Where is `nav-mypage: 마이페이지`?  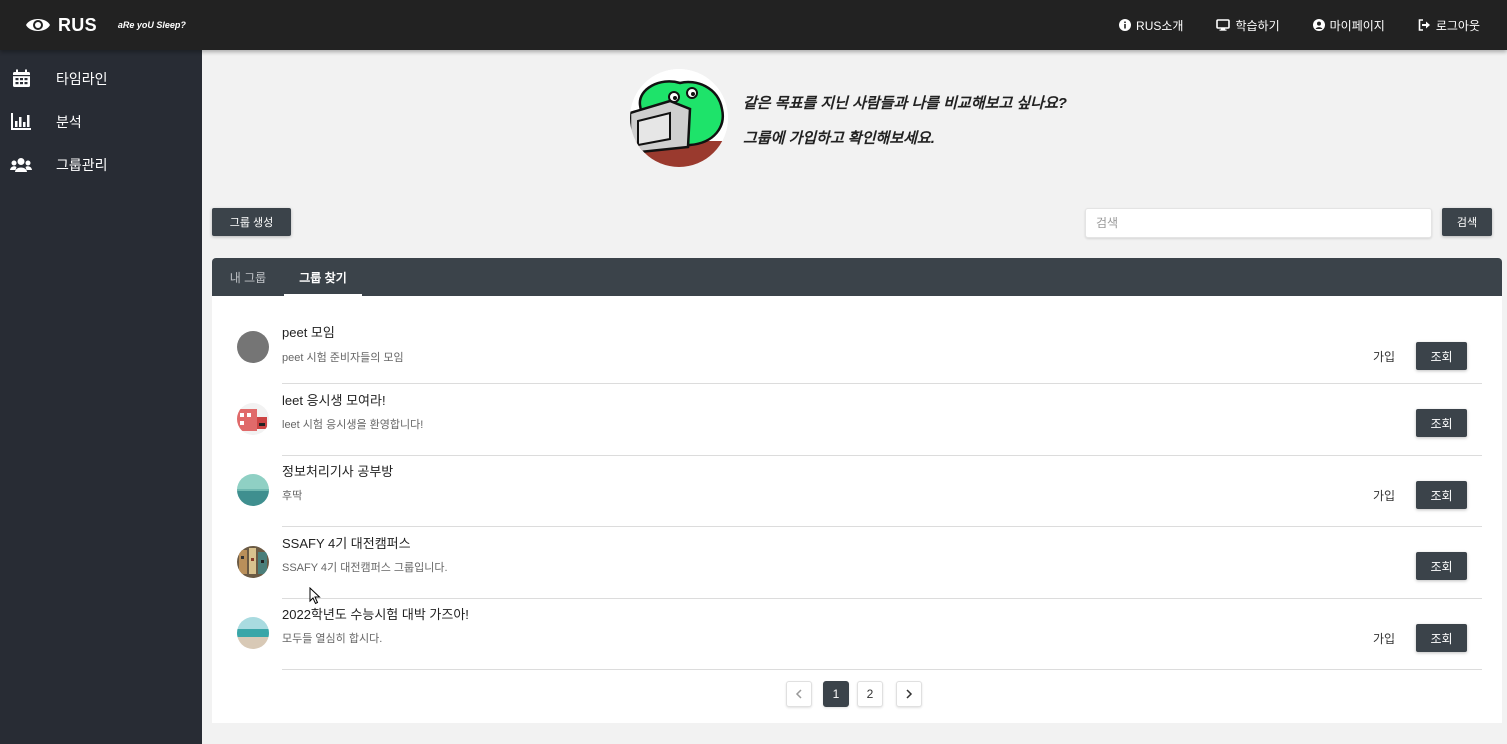 nav-mypage: 마이페이지 is located at coordinates (1348, 25).